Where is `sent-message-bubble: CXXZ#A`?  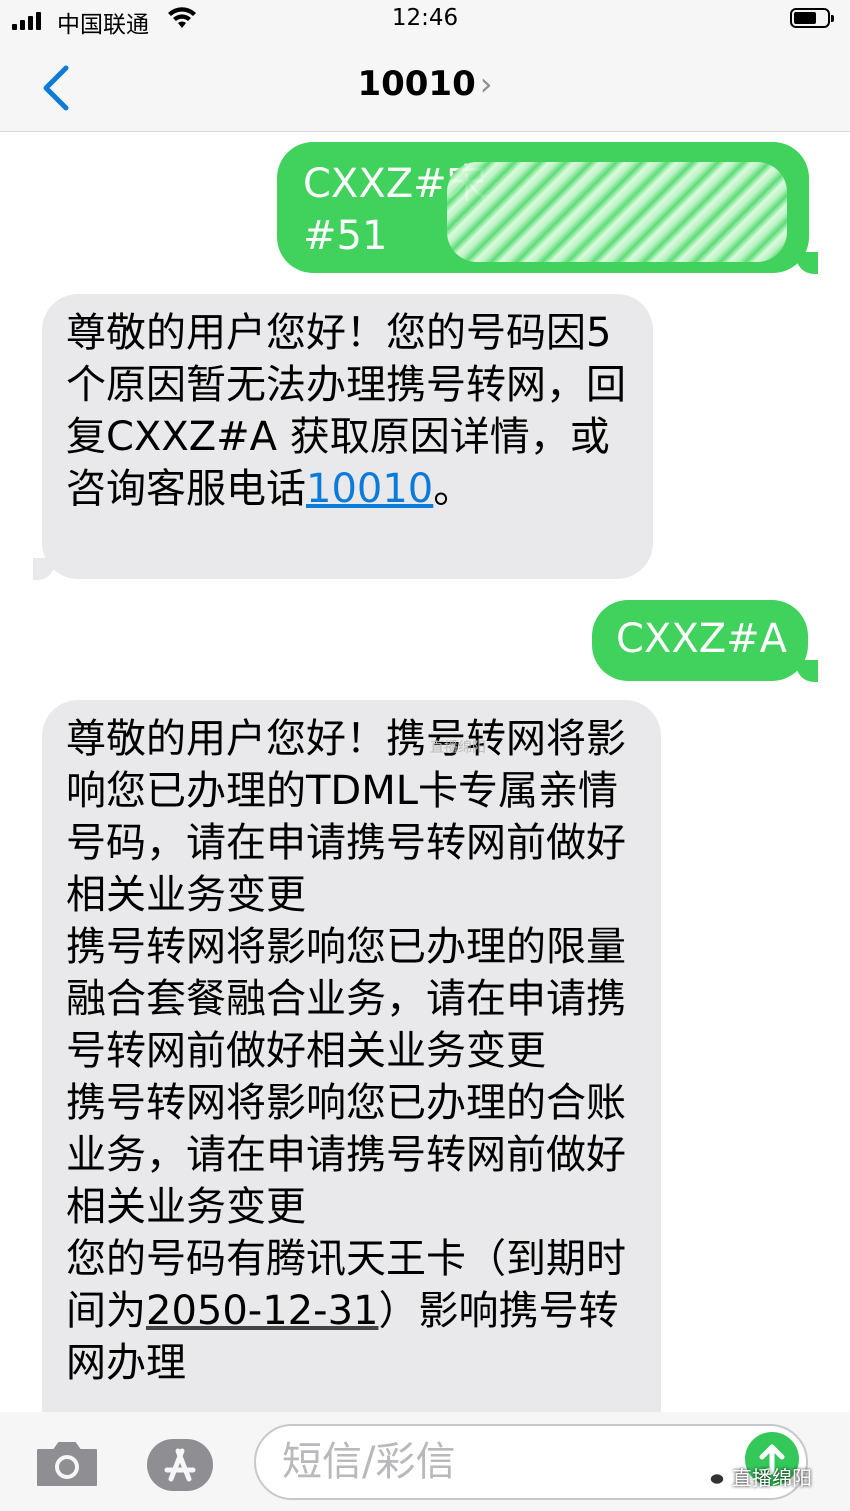 sent-message-bubble: CXXZ#A is located at coordinates (700, 640).